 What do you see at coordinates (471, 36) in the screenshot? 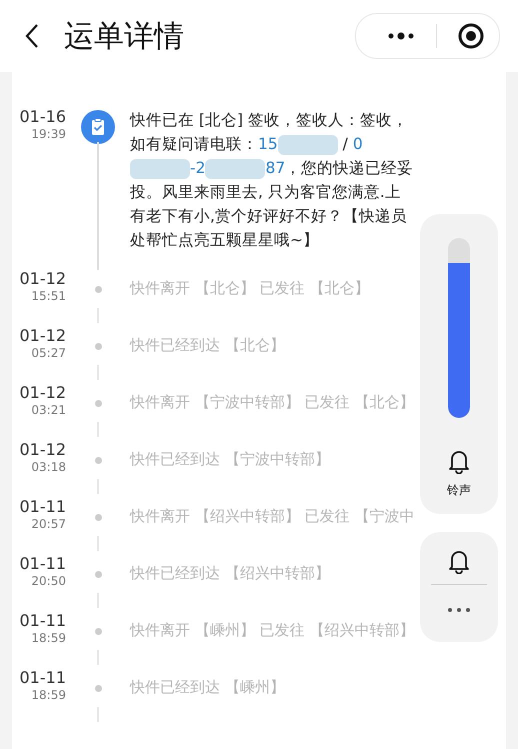
I see `close-target-icon` at bounding box center [471, 36].